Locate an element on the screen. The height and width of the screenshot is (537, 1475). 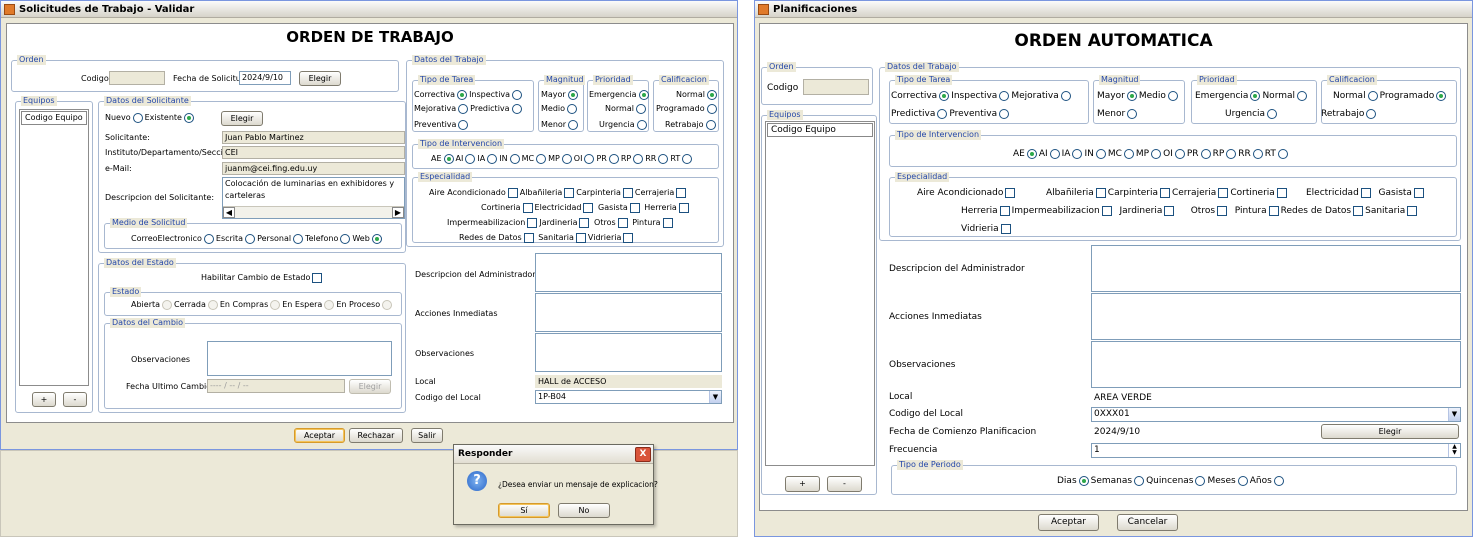
codlocal-select: 0XXX01 ▼ is located at coordinates (1276, 414).